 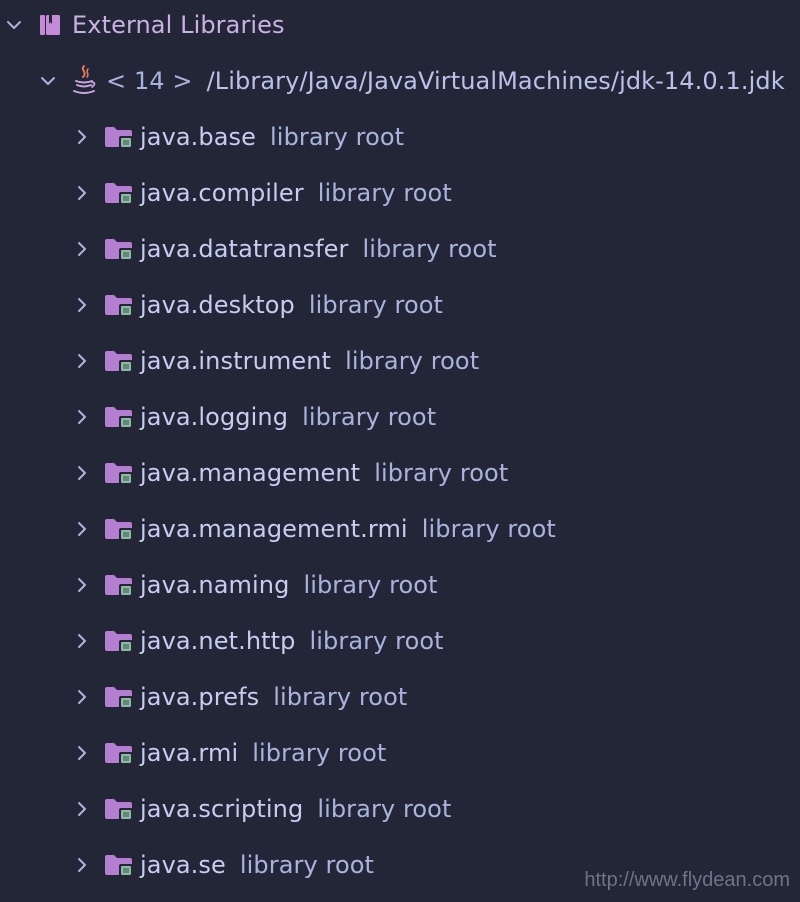 I want to click on tree-row-module: java.net.http library root, so click(x=400, y=641).